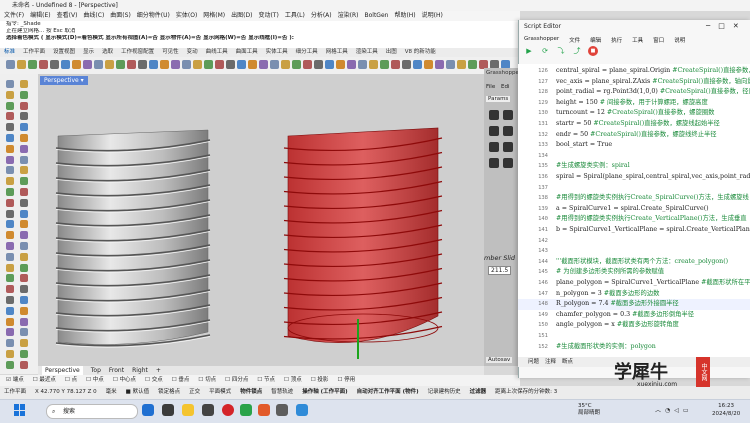 This screenshot has width=750, height=423. Describe the element at coordinates (634, 135) in the screenshot. I see `code-line: 132 endr = 50 #CreateSpiral()直接参数，螺旋线终止半径` at that location.